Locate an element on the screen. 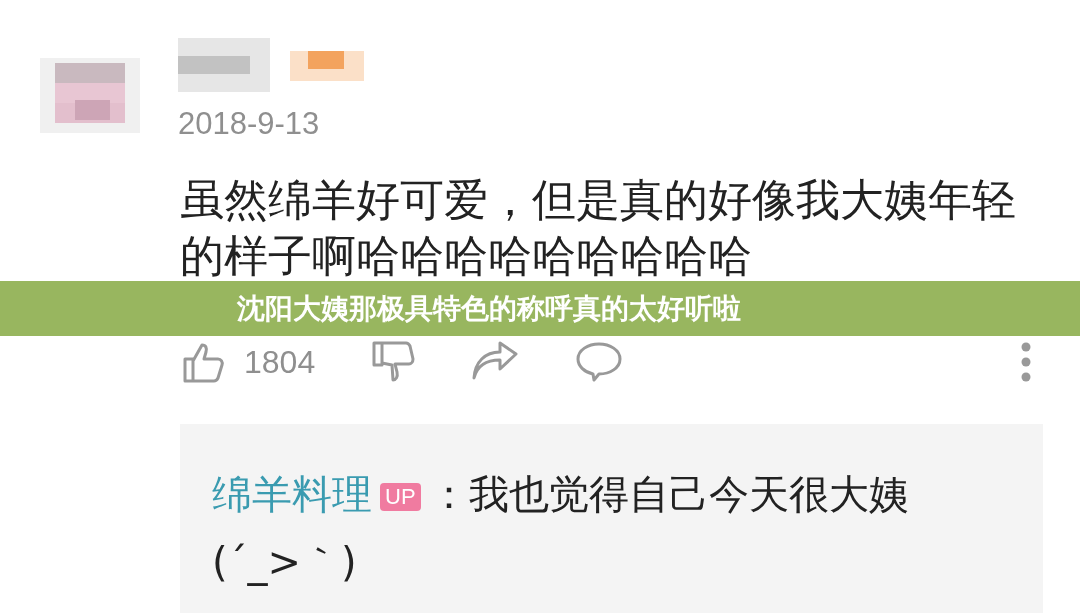 This screenshot has height=613, width=1080. up-badge: UP is located at coordinates (400, 497).